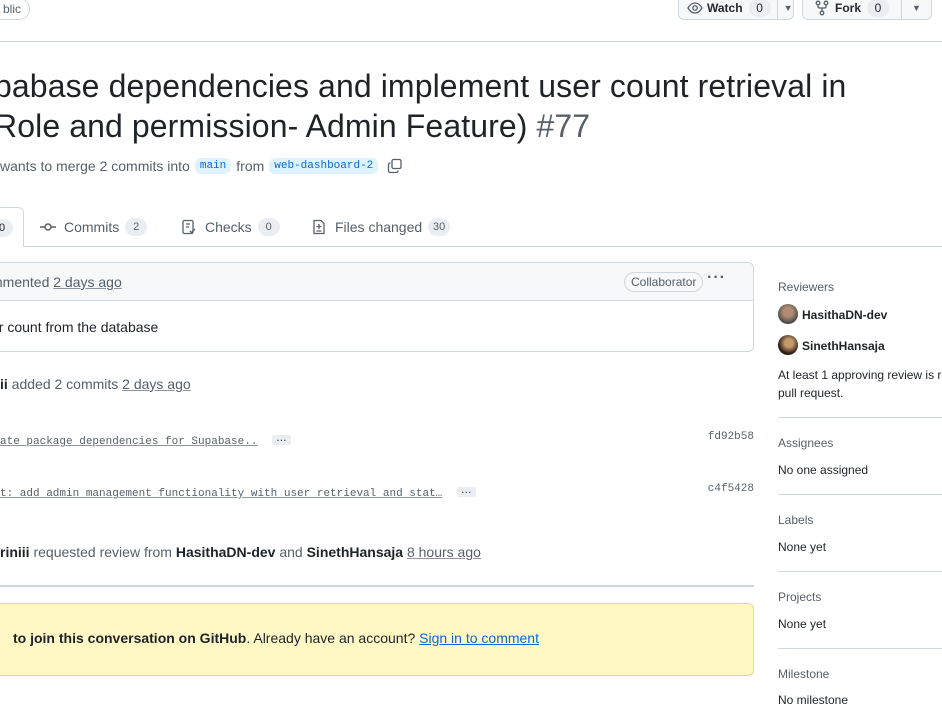  Describe the element at coordinates (563, 126) in the screenshot. I see `pr-number: #77` at that location.